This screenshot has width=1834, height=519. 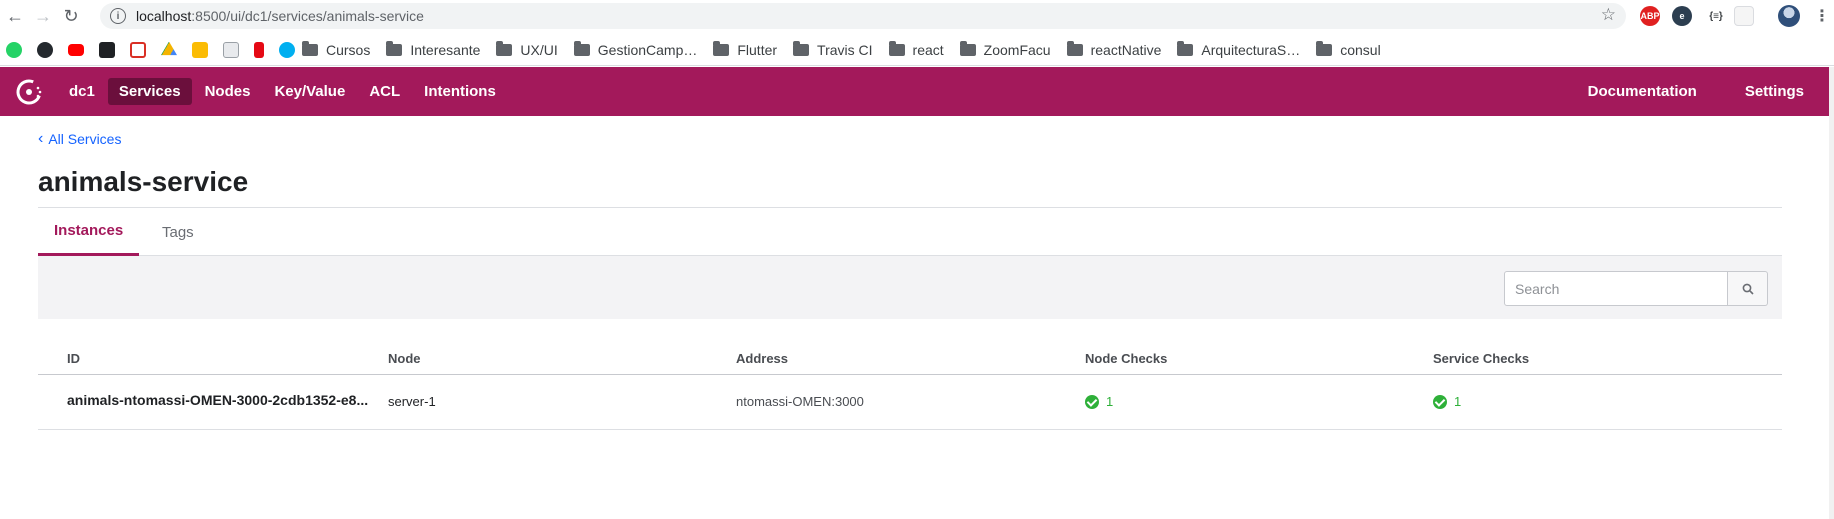 I want to click on bookmark-label: consul, so click(x=1360, y=49).